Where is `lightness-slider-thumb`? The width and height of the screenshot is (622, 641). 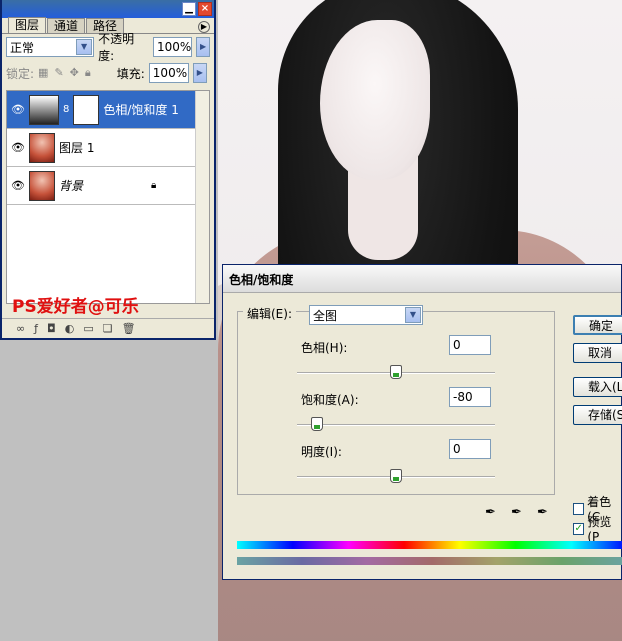
lightness-slider-thumb is located at coordinates (396, 476).